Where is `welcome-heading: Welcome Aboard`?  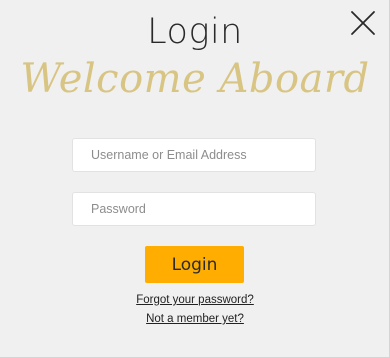 welcome-heading: Welcome Aboard is located at coordinates (195, 79).